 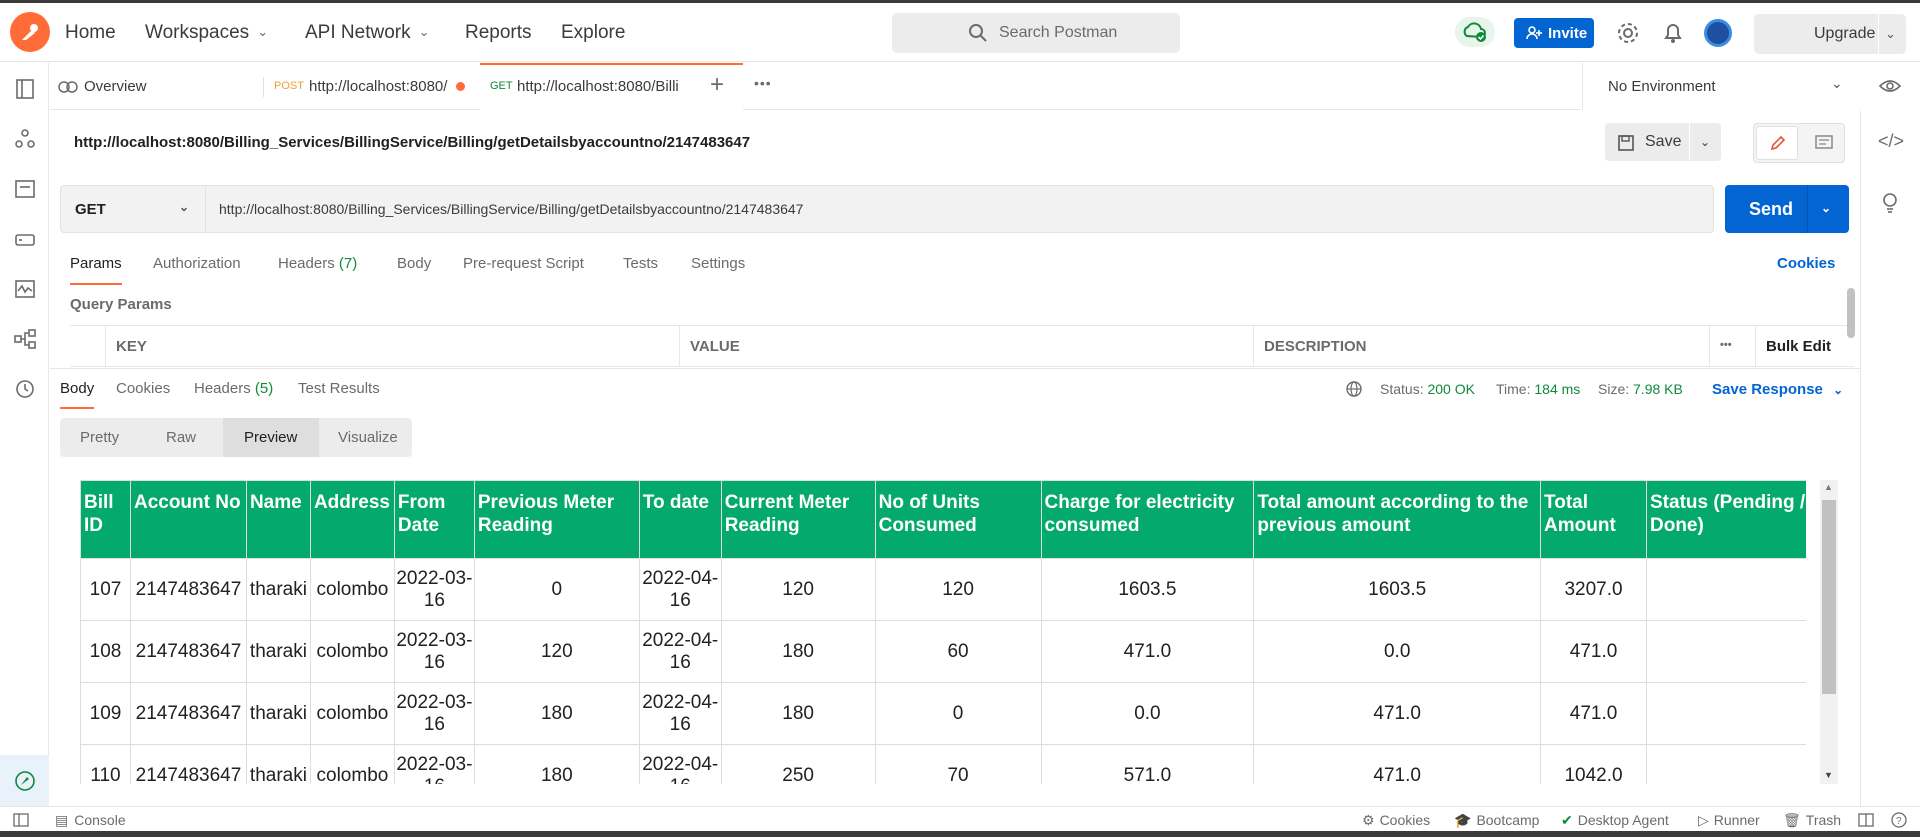 What do you see at coordinates (1718, 33) in the screenshot?
I see `user-avatar` at bounding box center [1718, 33].